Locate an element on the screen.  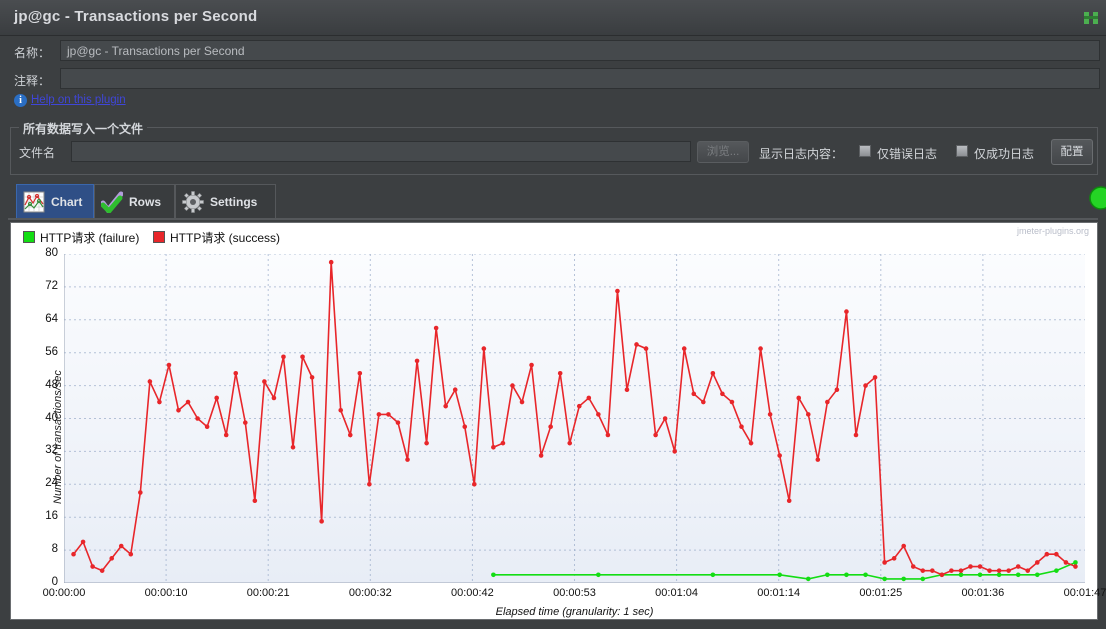
legend-label-failure: HTTP请求 (failure) is located at coordinates (90, 238).